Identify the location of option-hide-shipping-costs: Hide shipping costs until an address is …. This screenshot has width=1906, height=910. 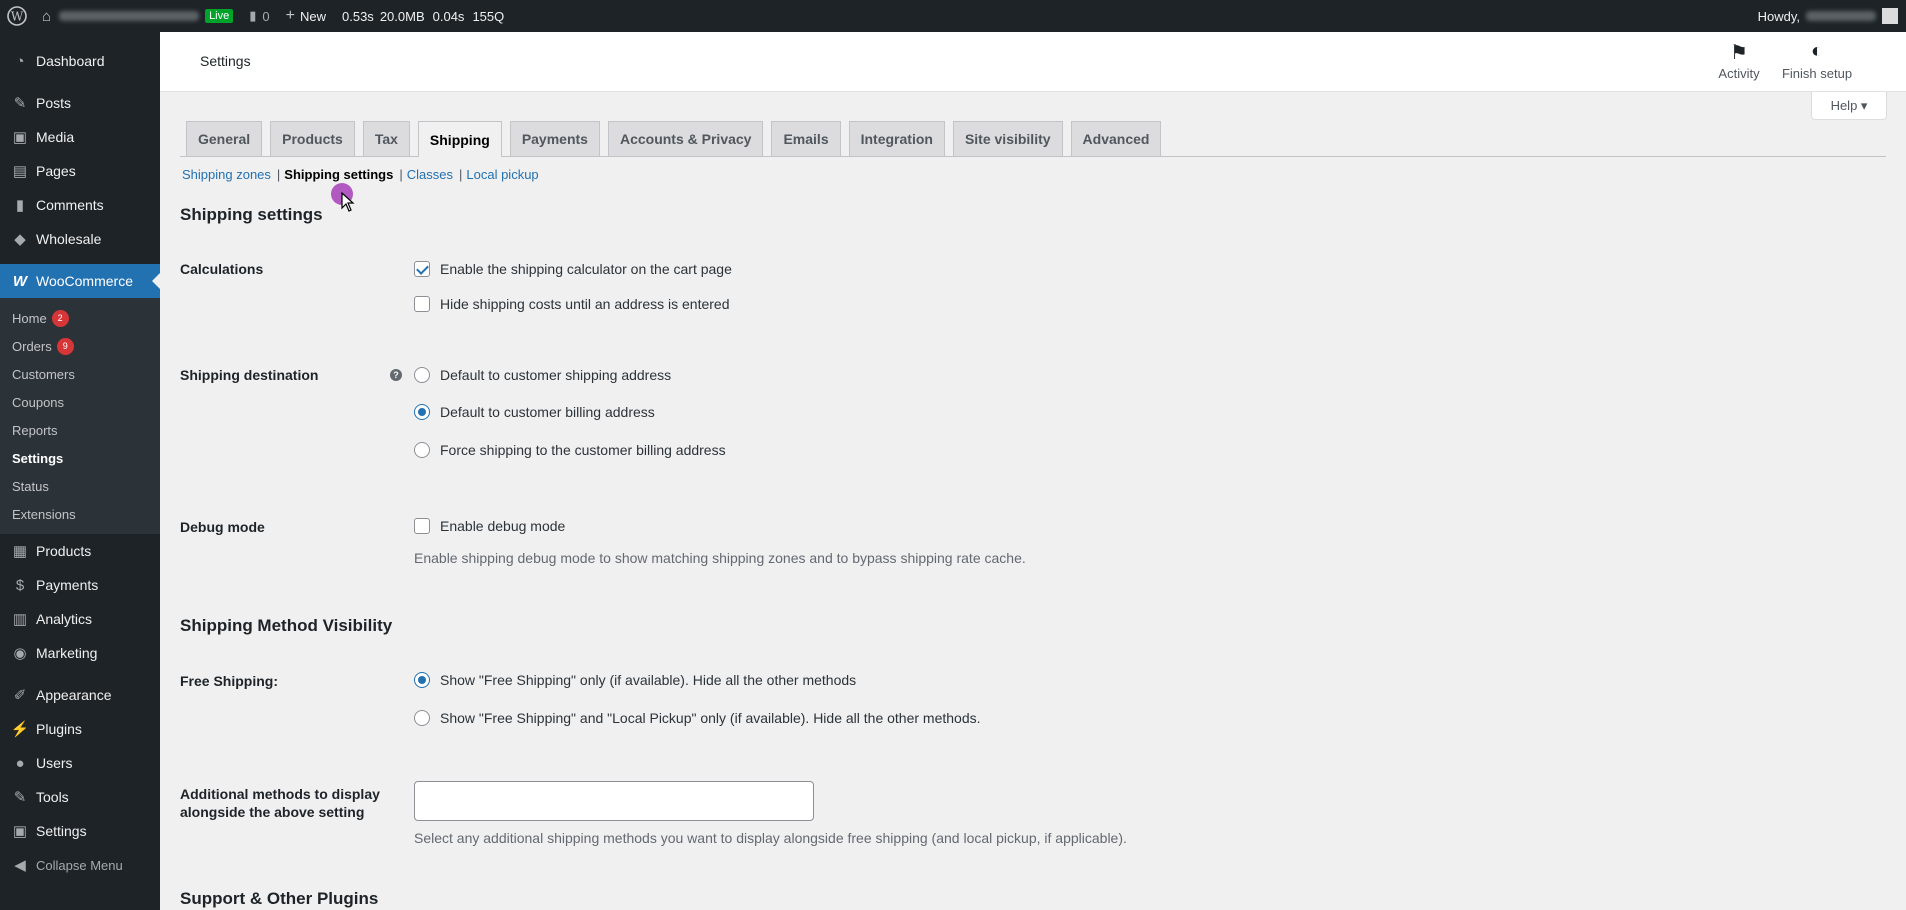
(572, 304).